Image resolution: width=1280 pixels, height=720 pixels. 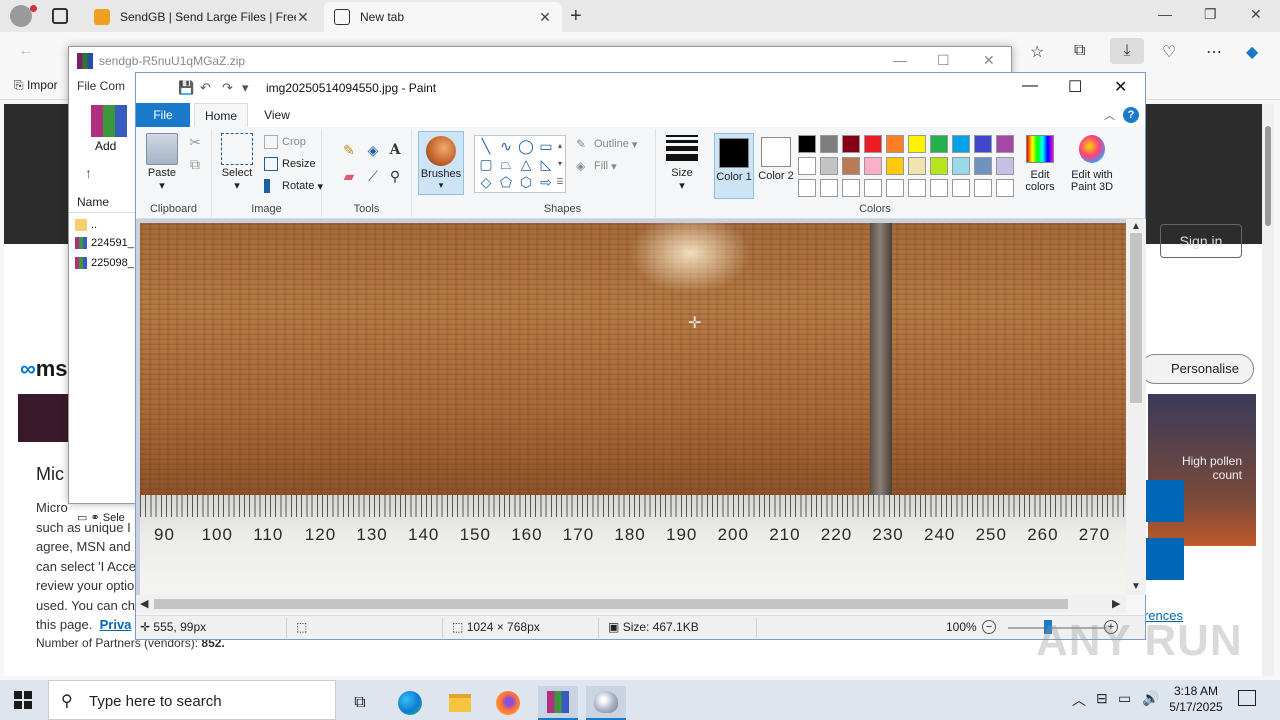 What do you see at coordinates (23, 700) in the screenshot?
I see `start-windows-icon` at bounding box center [23, 700].